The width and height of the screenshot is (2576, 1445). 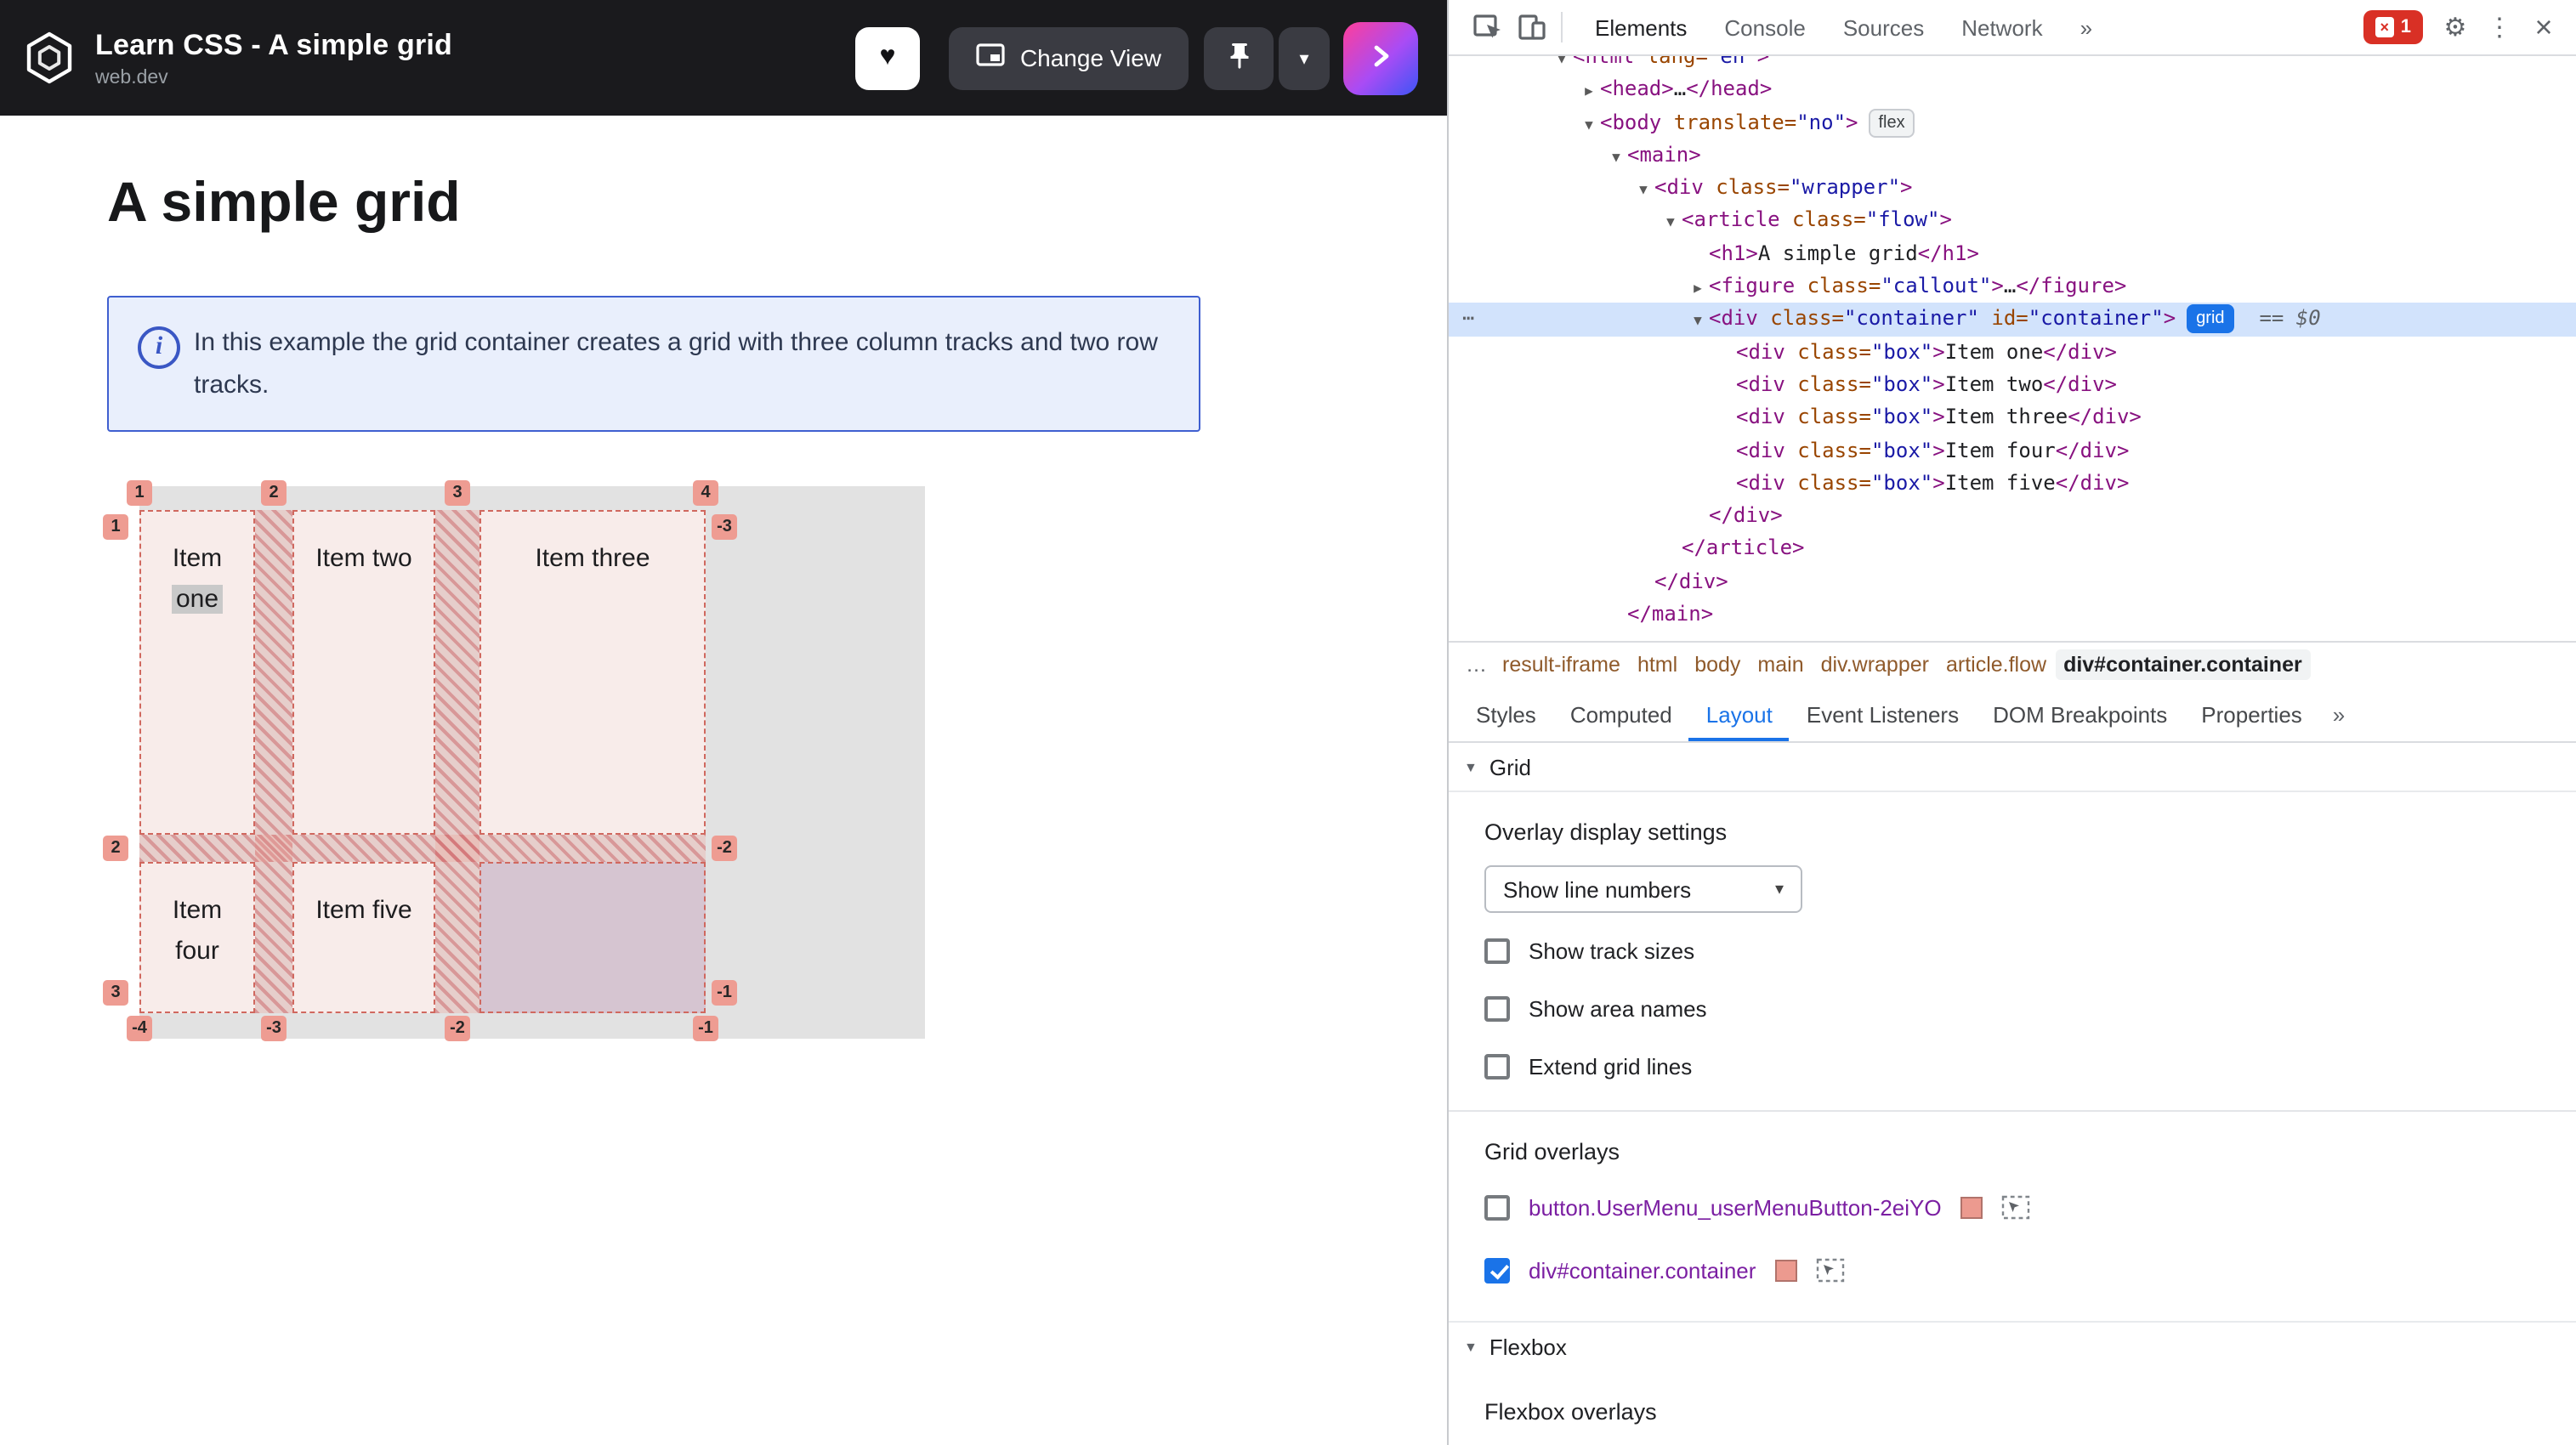 What do you see at coordinates (2017, 950) in the screenshot?
I see `show-track-sizes-row: Show track sizes` at bounding box center [2017, 950].